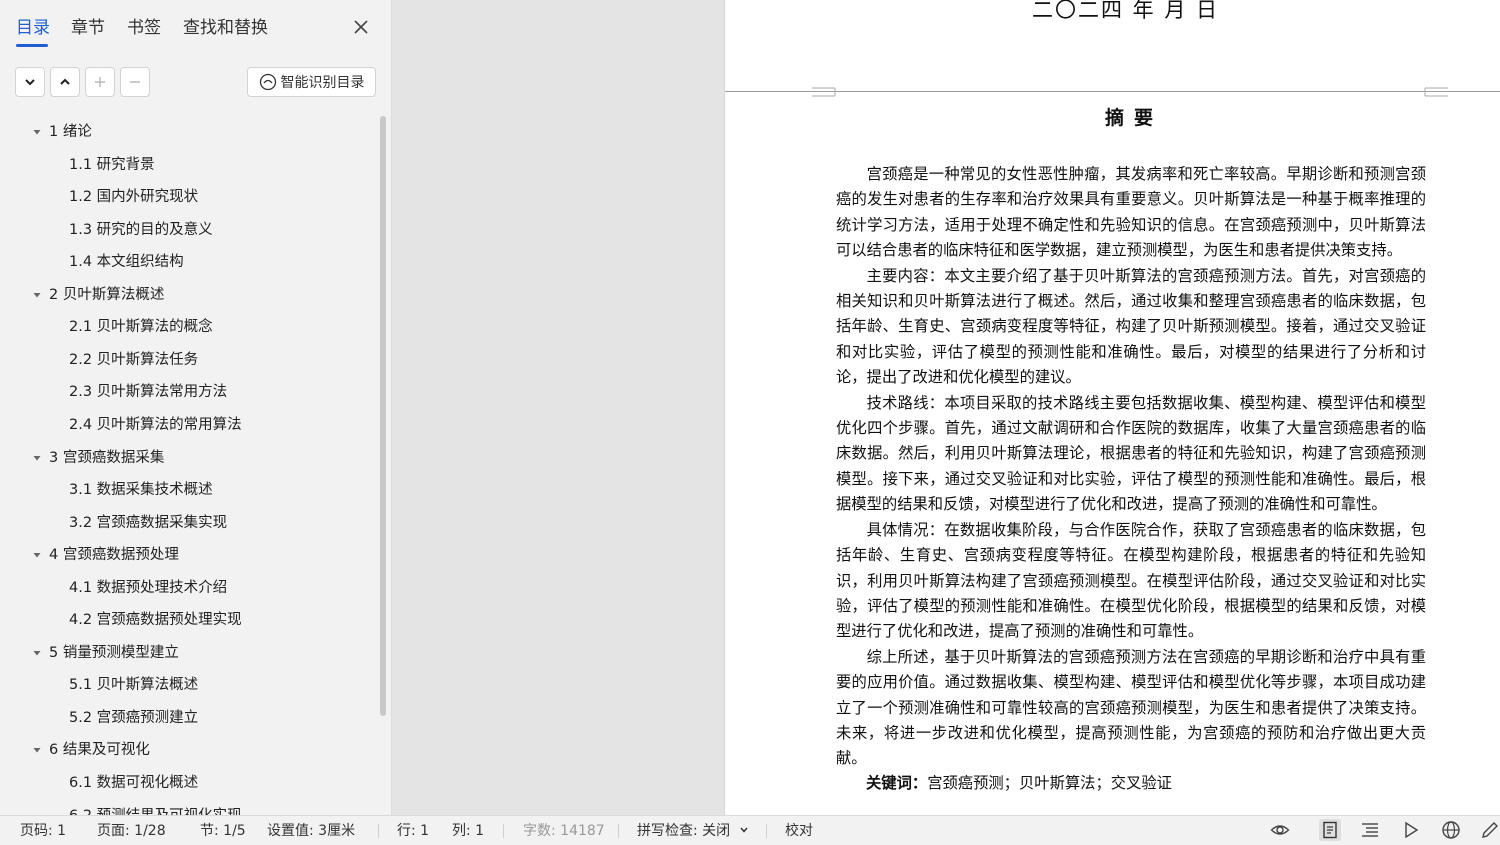 This screenshot has width=1500, height=845. What do you see at coordinates (155, 620) in the screenshot?
I see `toc-item-section: 4.2 宫颈癌数据预处理实现` at bounding box center [155, 620].